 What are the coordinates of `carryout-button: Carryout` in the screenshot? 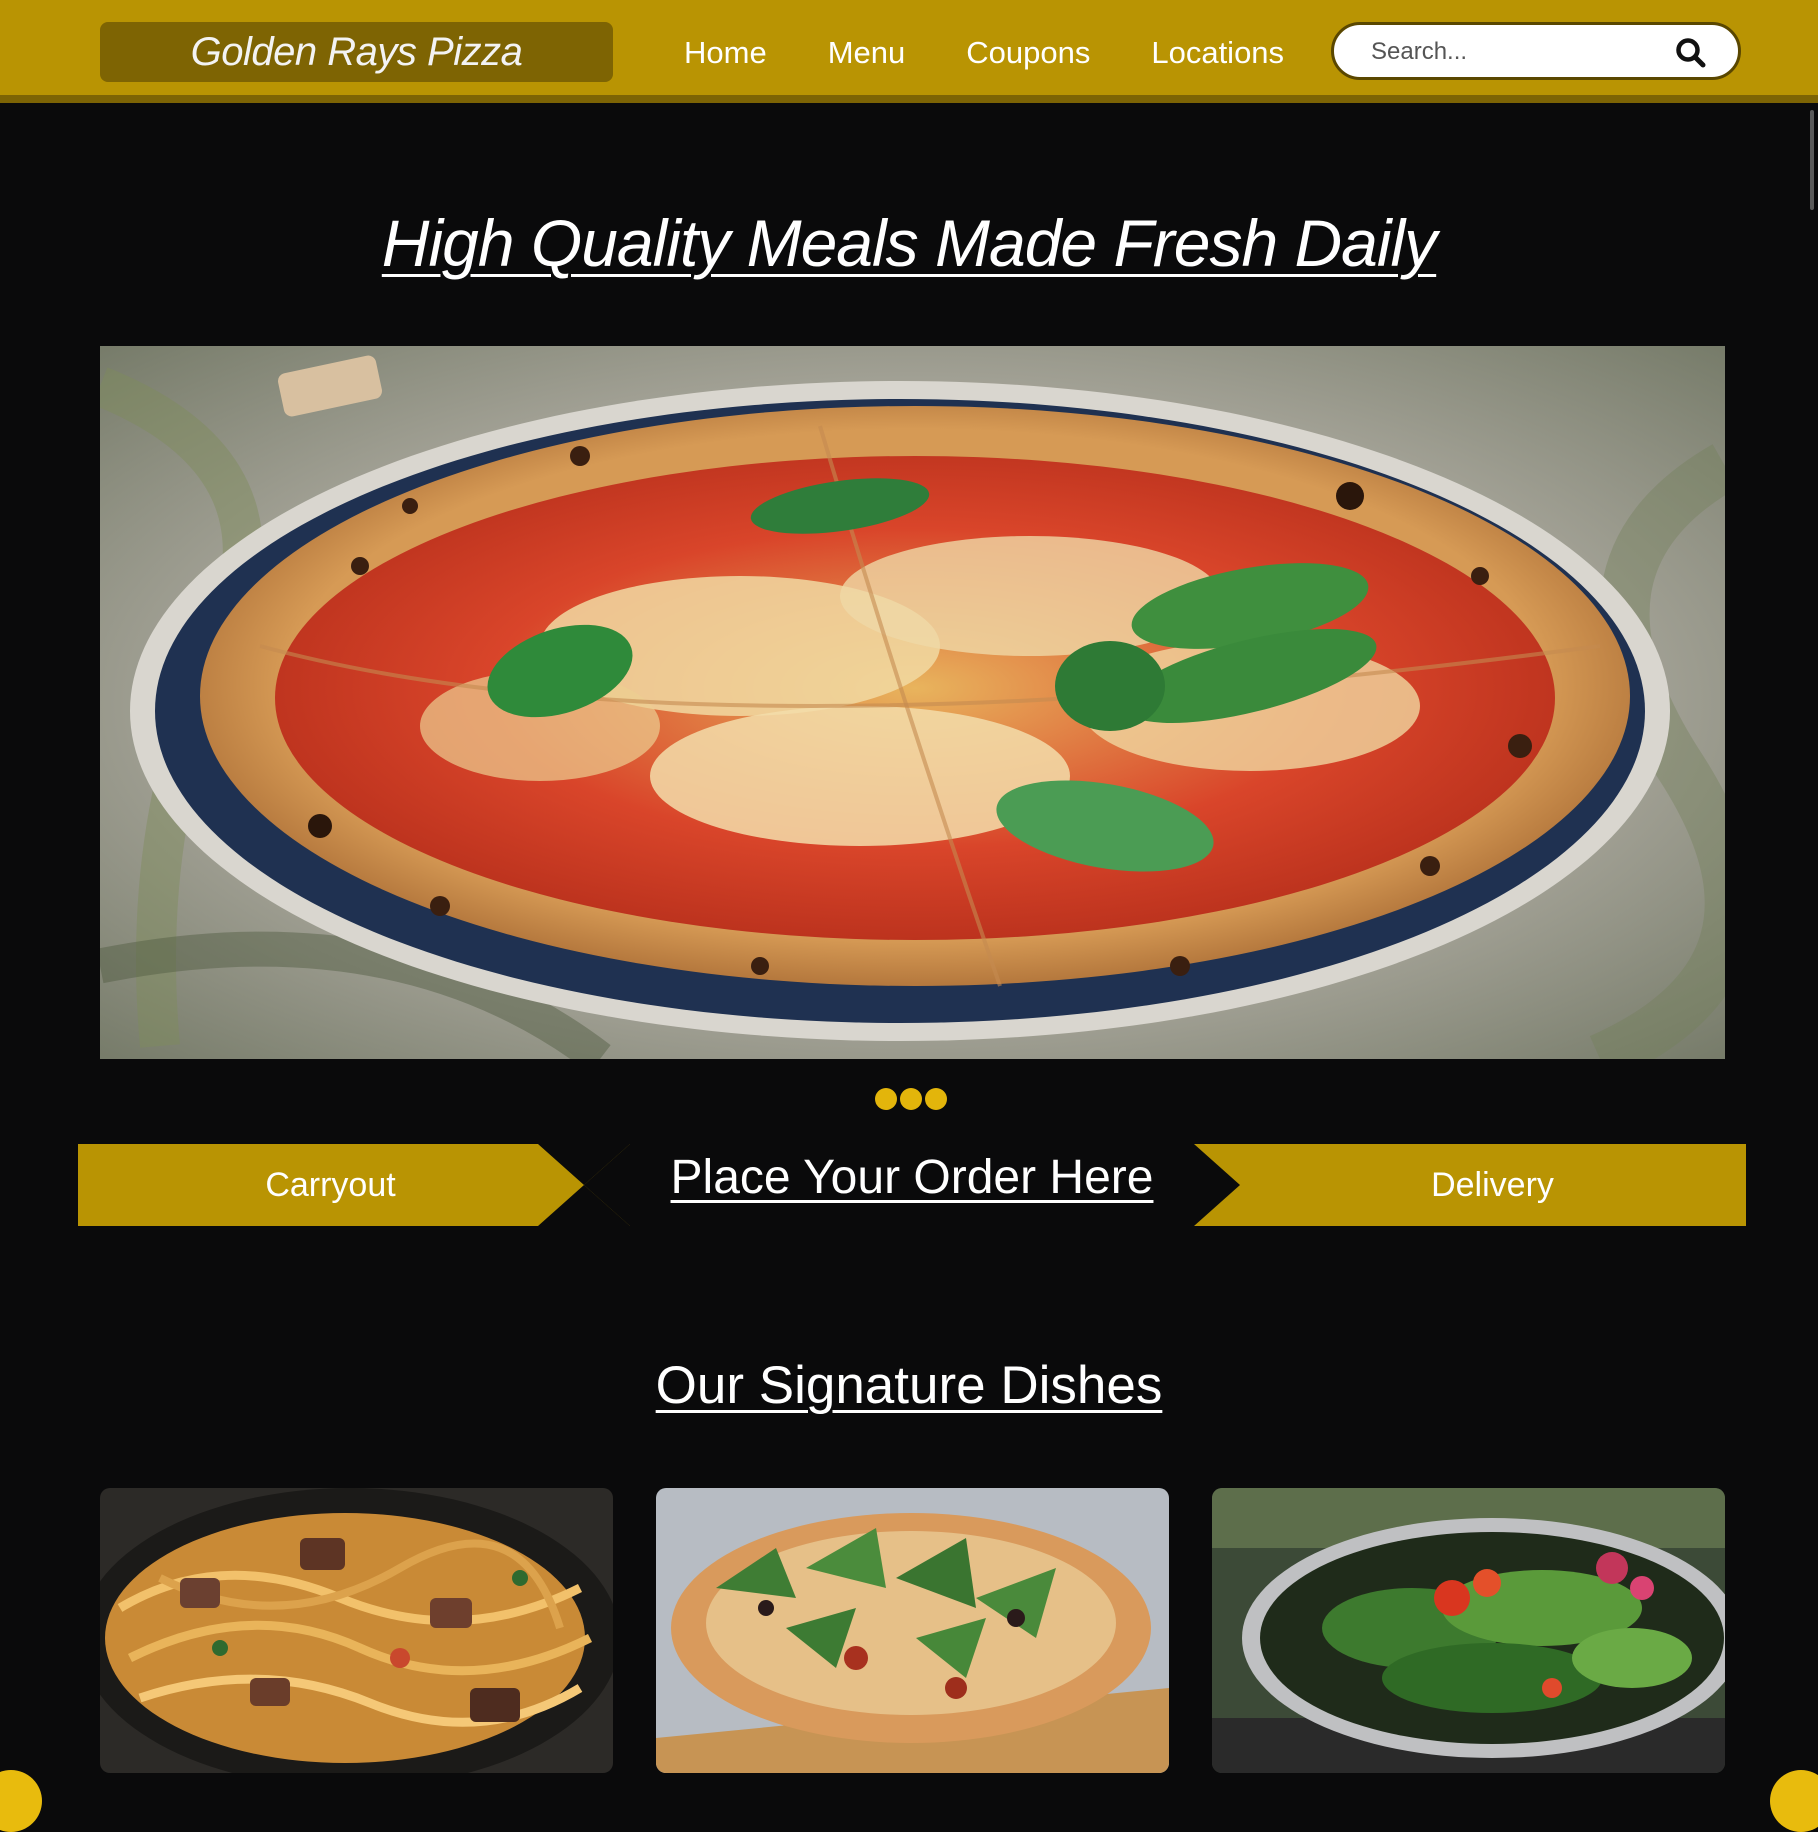 It's located at (354, 1185).